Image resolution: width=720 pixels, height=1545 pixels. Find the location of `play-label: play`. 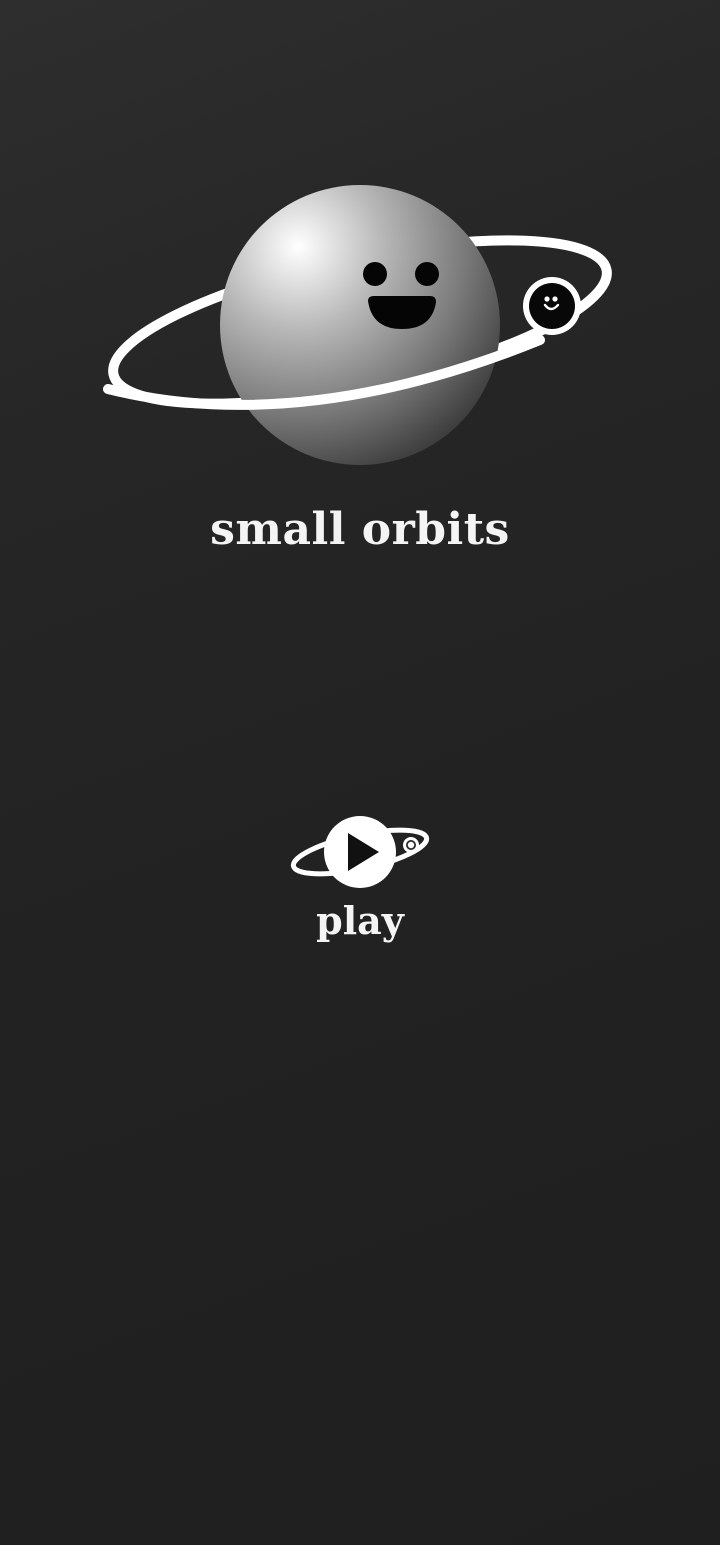

play-label: play is located at coordinates (360, 920).